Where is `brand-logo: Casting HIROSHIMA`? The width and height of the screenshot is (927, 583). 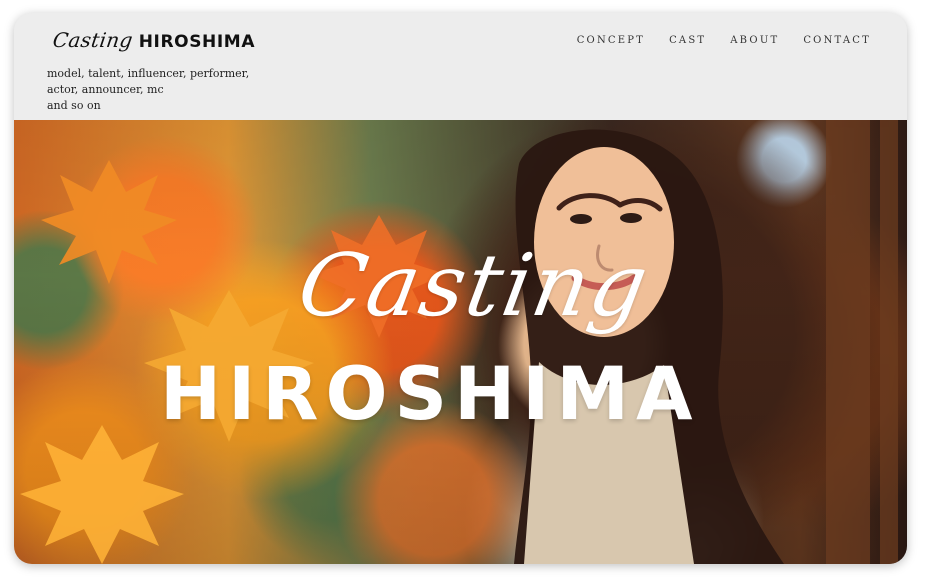 brand-logo: Casting HIROSHIMA is located at coordinates (153, 40).